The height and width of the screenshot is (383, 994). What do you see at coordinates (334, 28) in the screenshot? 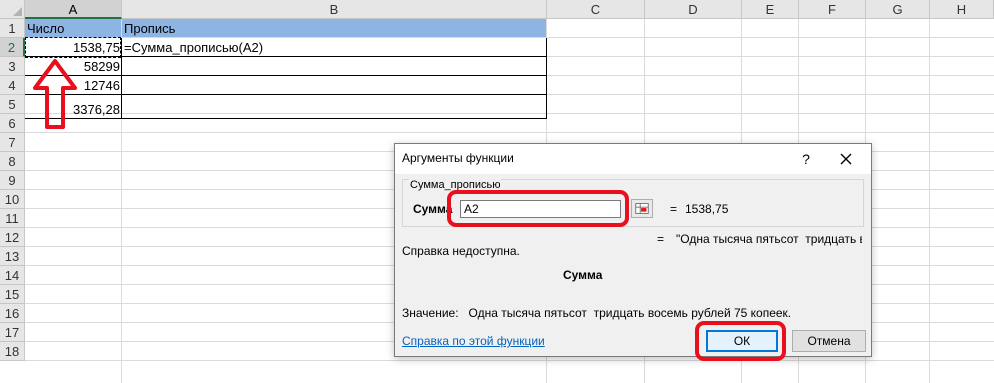
I see `cell-b1-header: Пропись` at bounding box center [334, 28].